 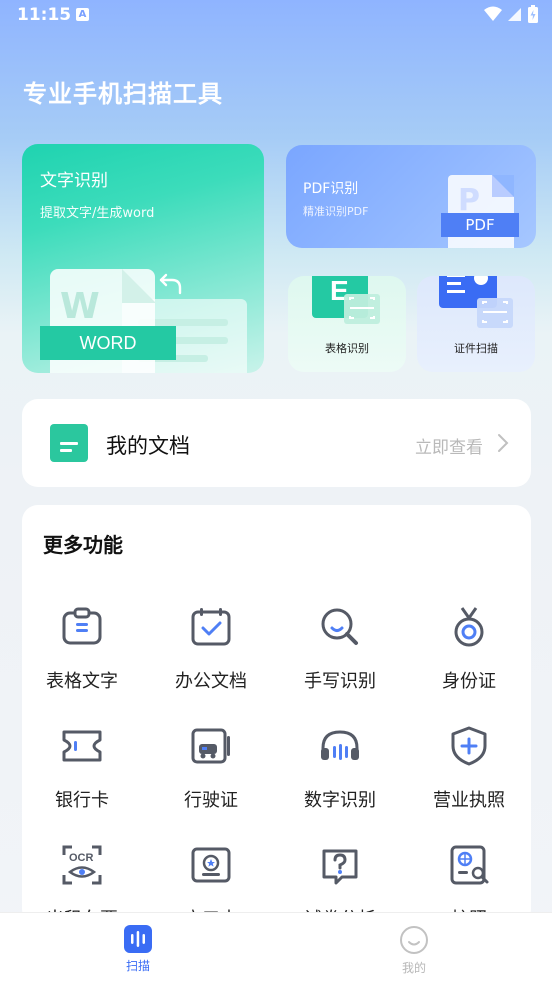 What do you see at coordinates (340, 745) in the screenshot?
I see `headphones-icon` at bounding box center [340, 745].